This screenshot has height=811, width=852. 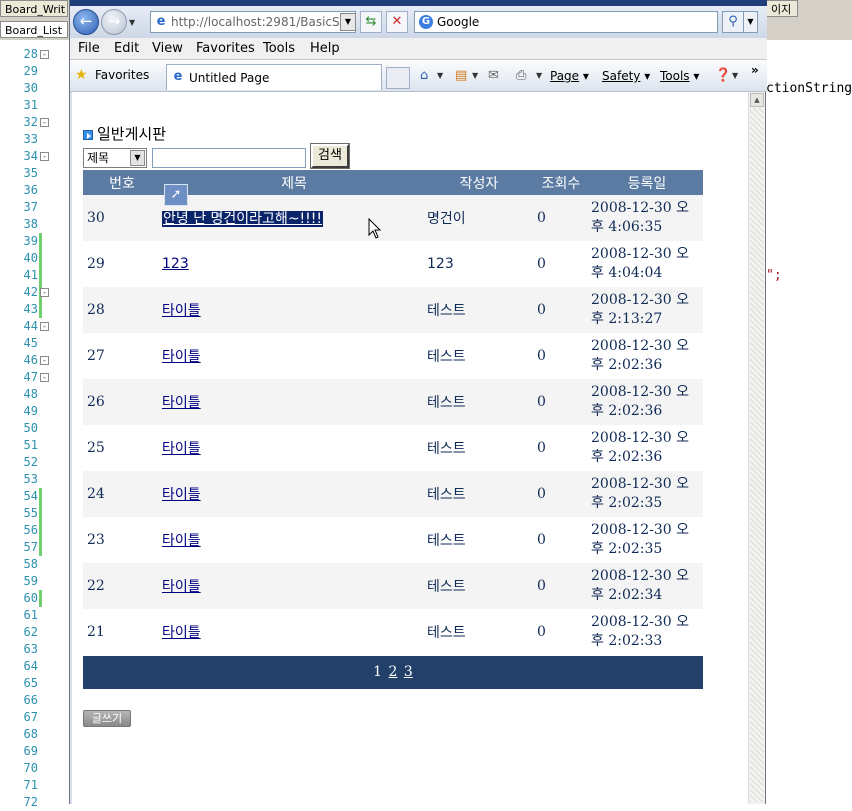 What do you see at coordinates (30, 768) in the screenshot?
I see `line-number: 70` at bounding box center [30, 768].